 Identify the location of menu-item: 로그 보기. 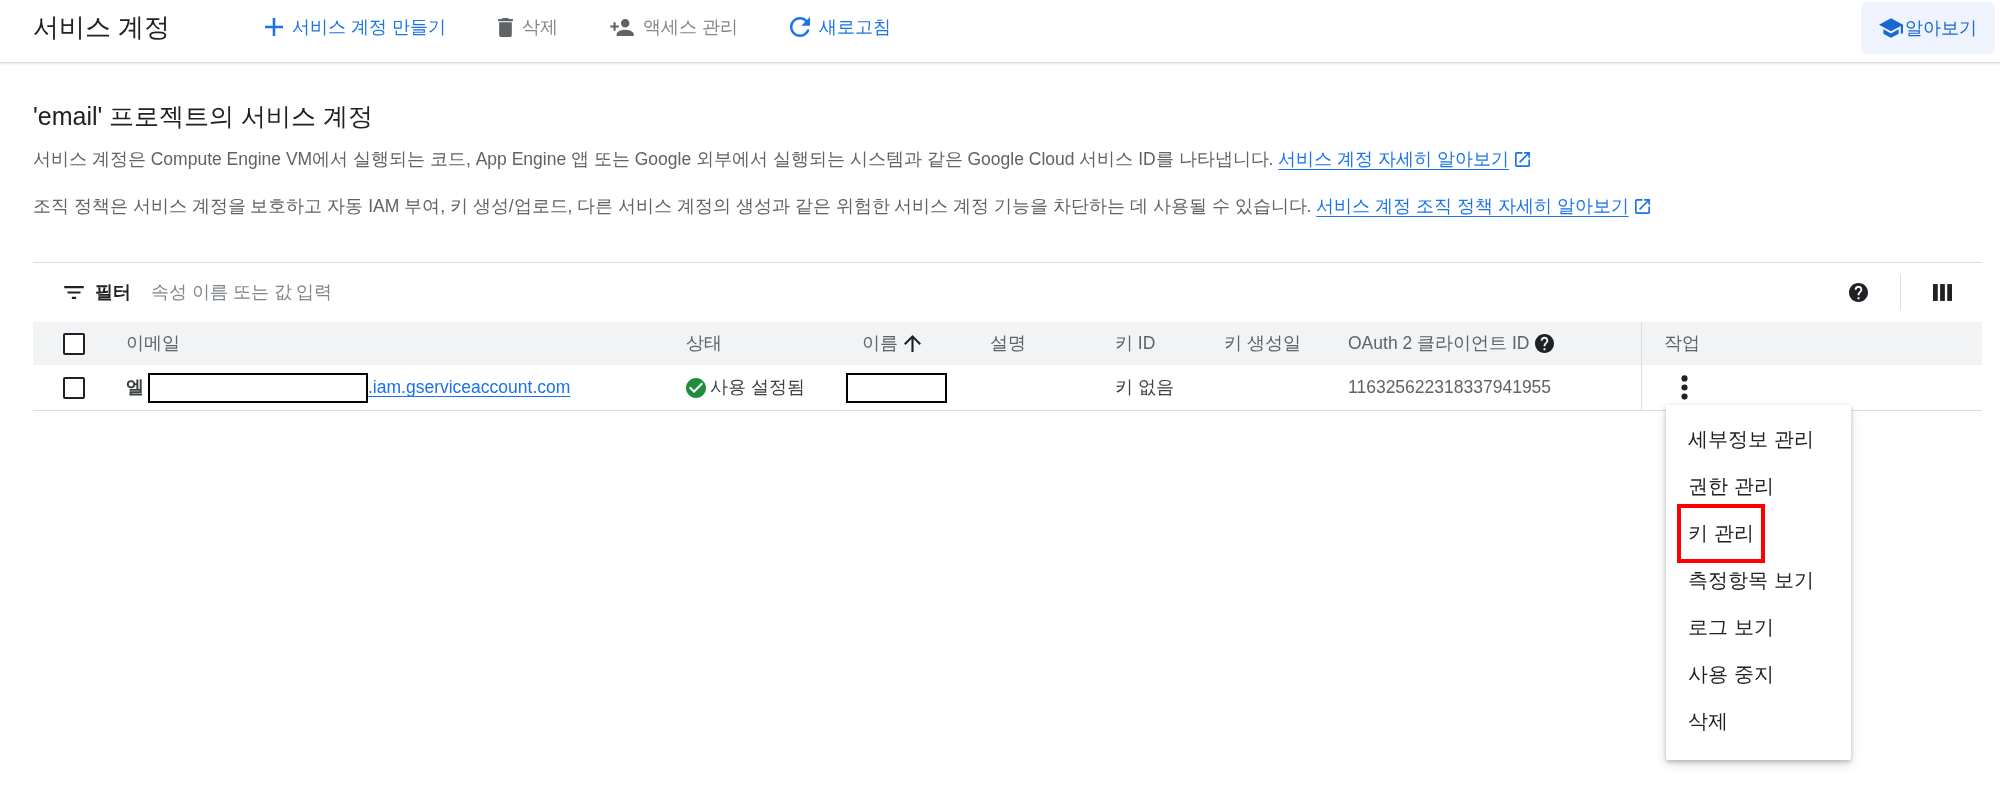
(1731, 627).